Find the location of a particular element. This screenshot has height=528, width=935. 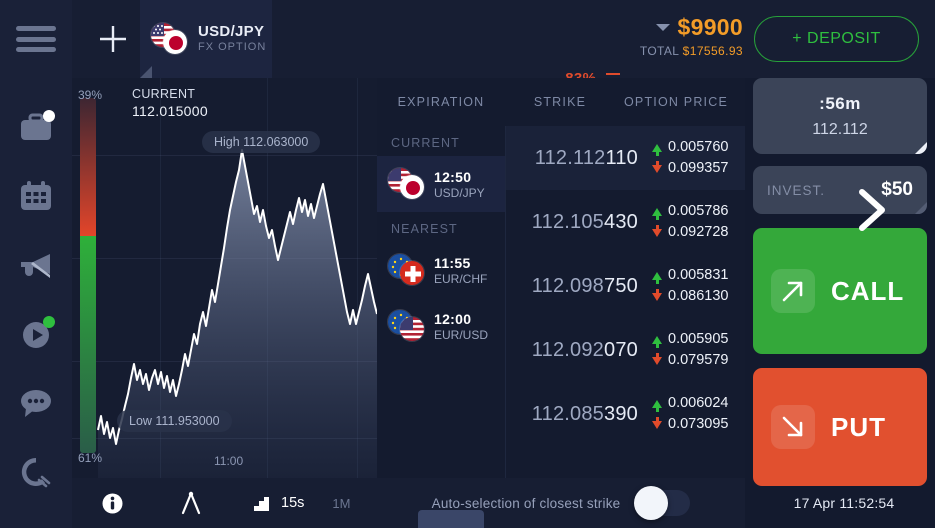

balance-total: TOTAL $17556.93 is located at coordinates (691, 51).